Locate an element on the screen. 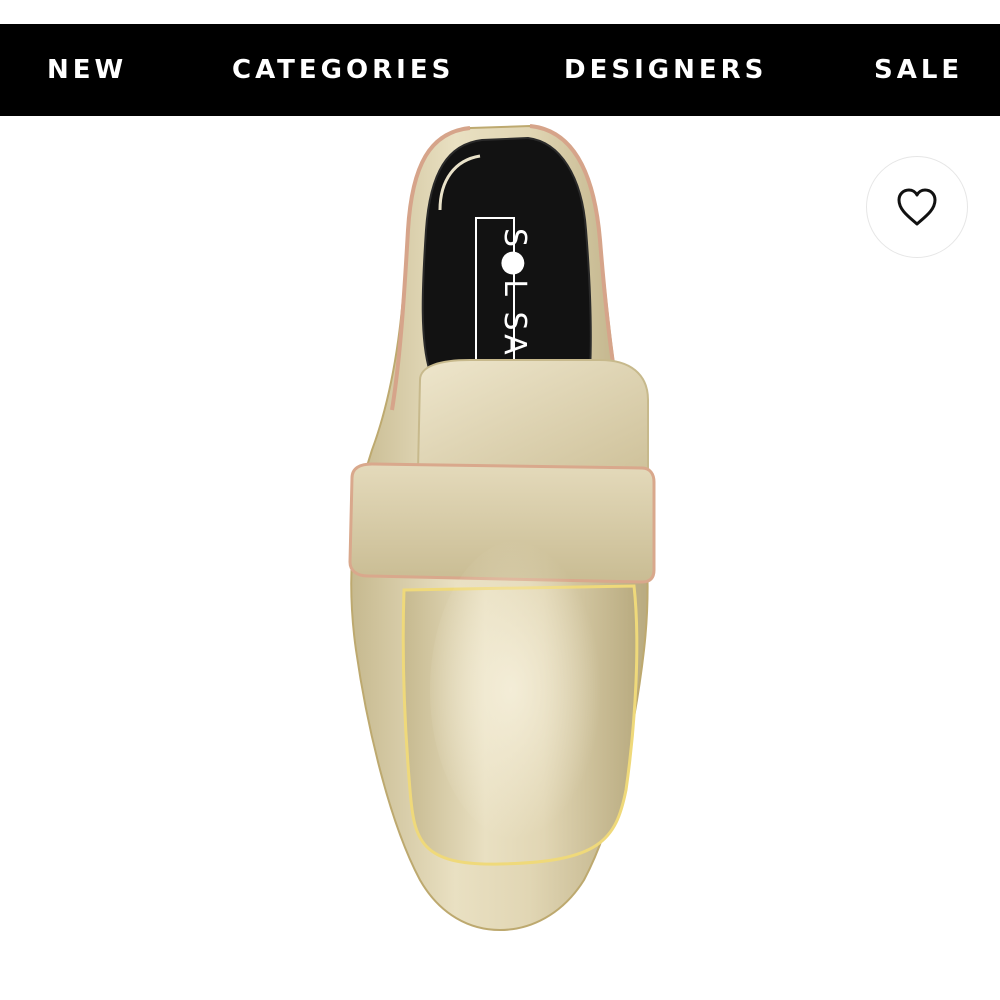  heart-icon is located at coordinates (917, 207).